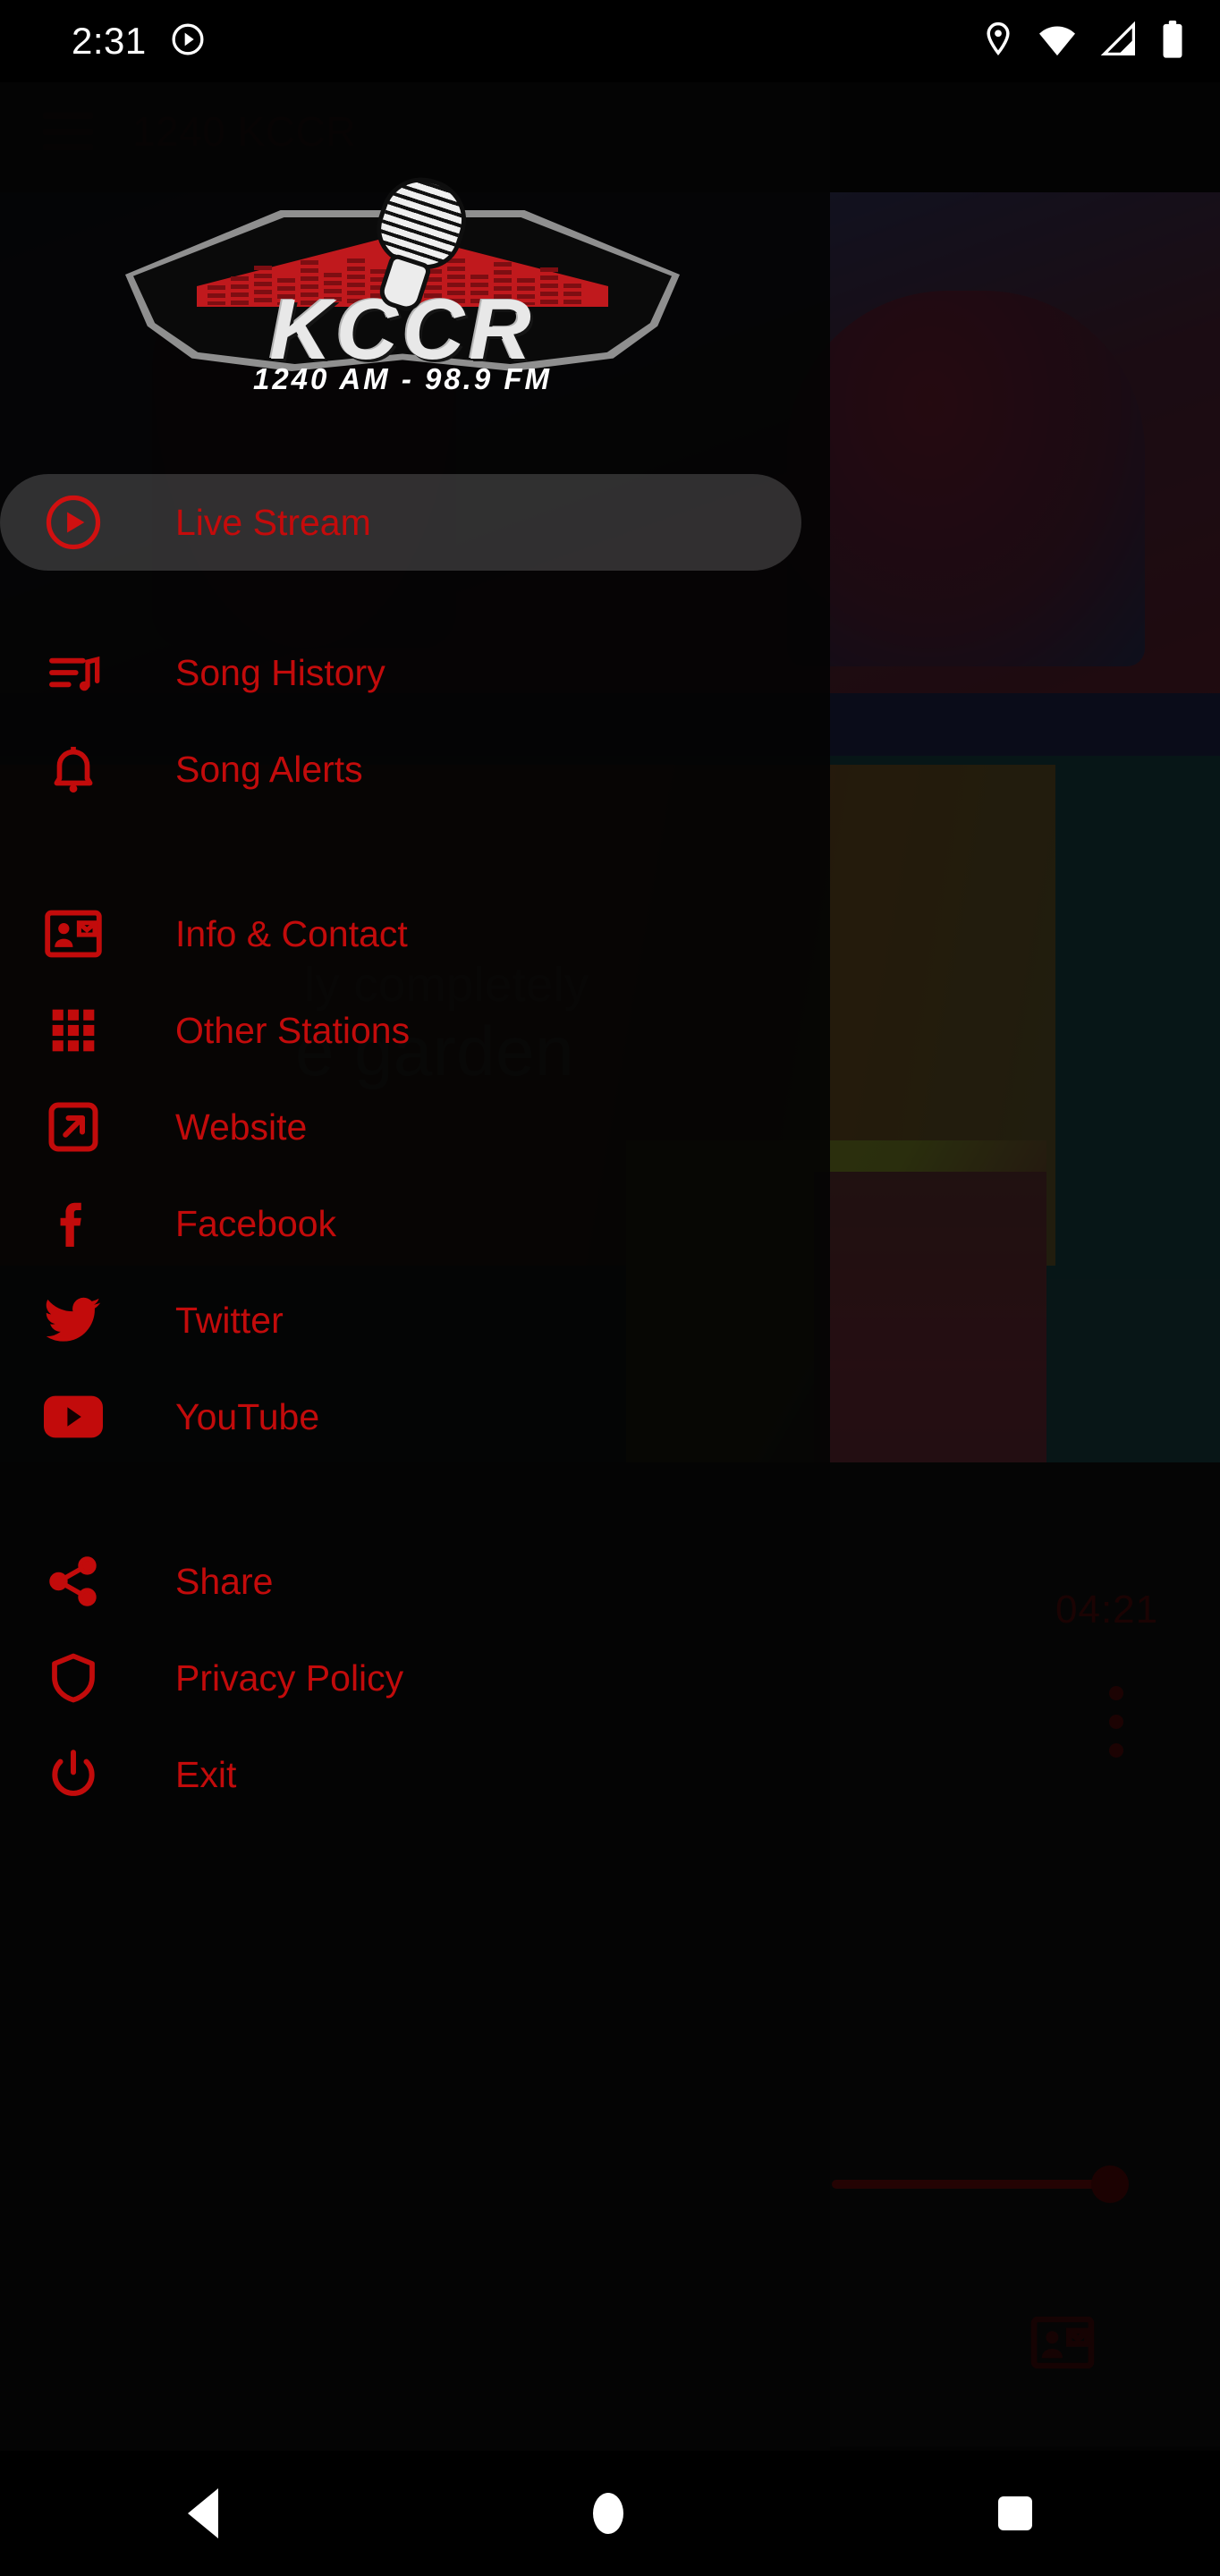  Describe the element at coordinates (73, 1224) in the screenshot. I see `facebook-icon` at that location.